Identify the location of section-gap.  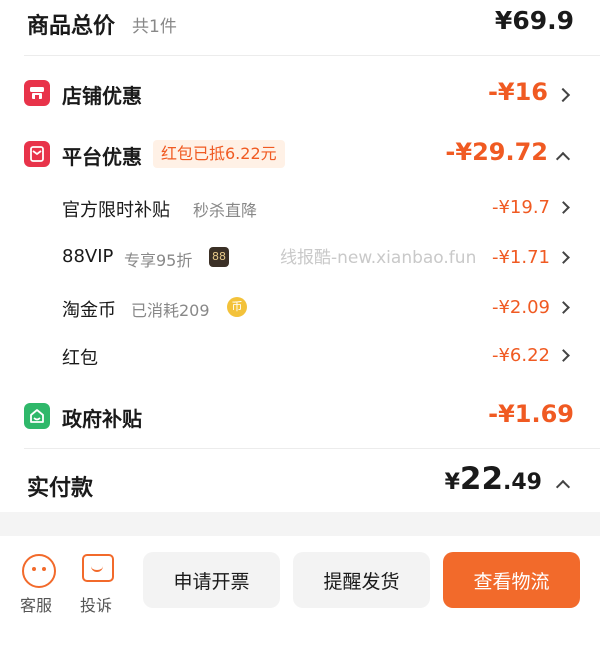
(300, 524).